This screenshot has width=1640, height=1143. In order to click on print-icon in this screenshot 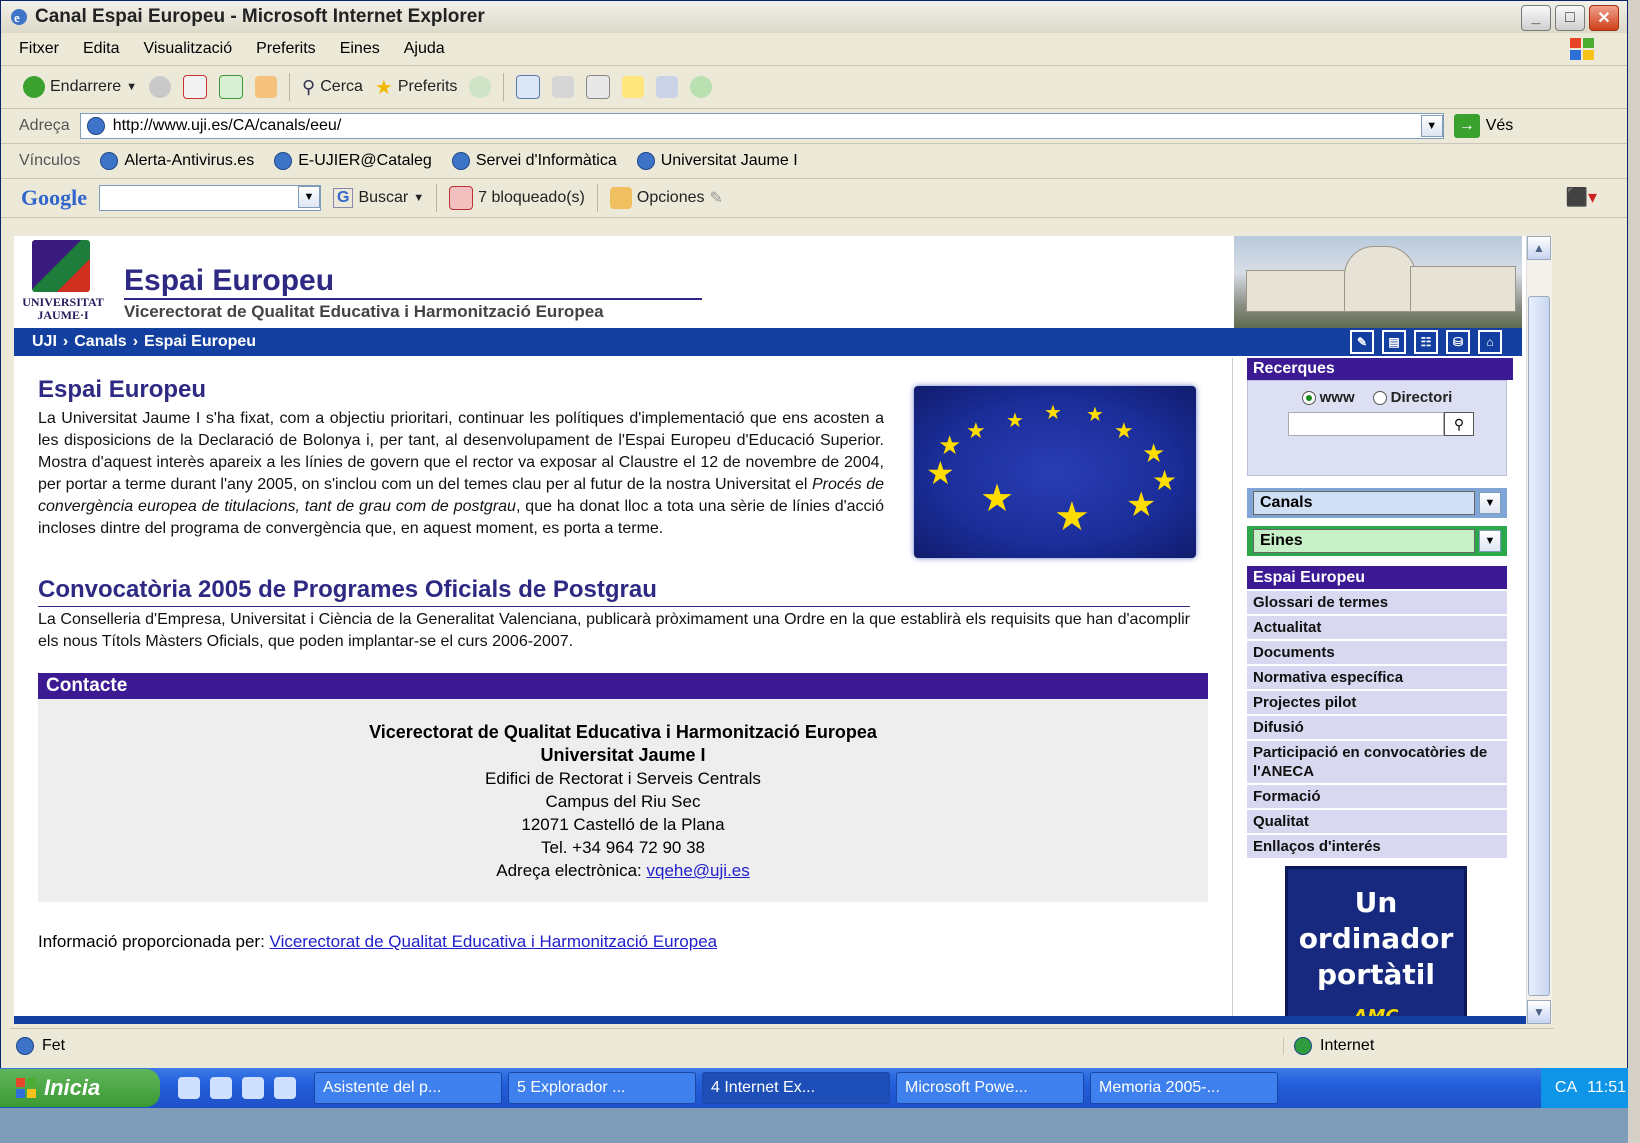, I will do `click(563, 87)`.